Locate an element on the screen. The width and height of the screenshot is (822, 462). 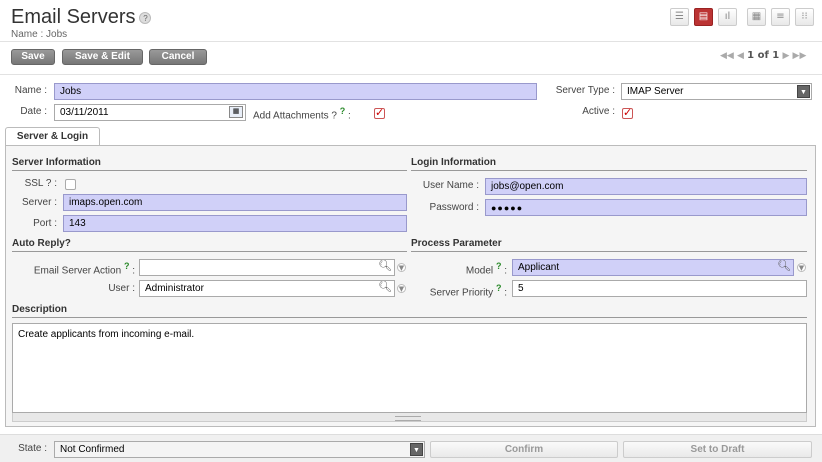
calendar-icon: ▦ is located at coordinates (236, 112).